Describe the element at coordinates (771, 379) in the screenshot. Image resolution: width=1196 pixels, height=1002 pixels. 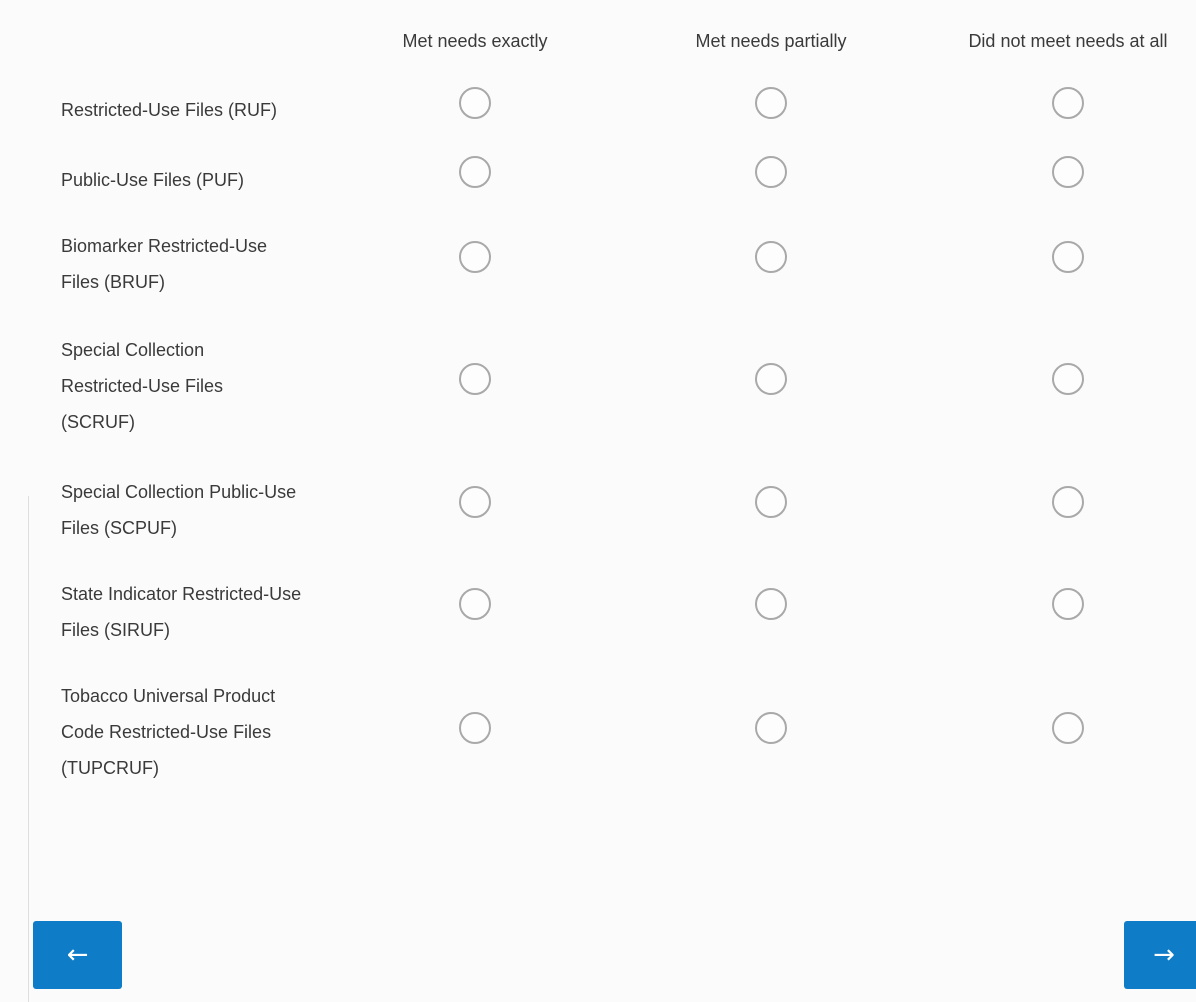
I see `radio-scruf-met-partially` at that location.